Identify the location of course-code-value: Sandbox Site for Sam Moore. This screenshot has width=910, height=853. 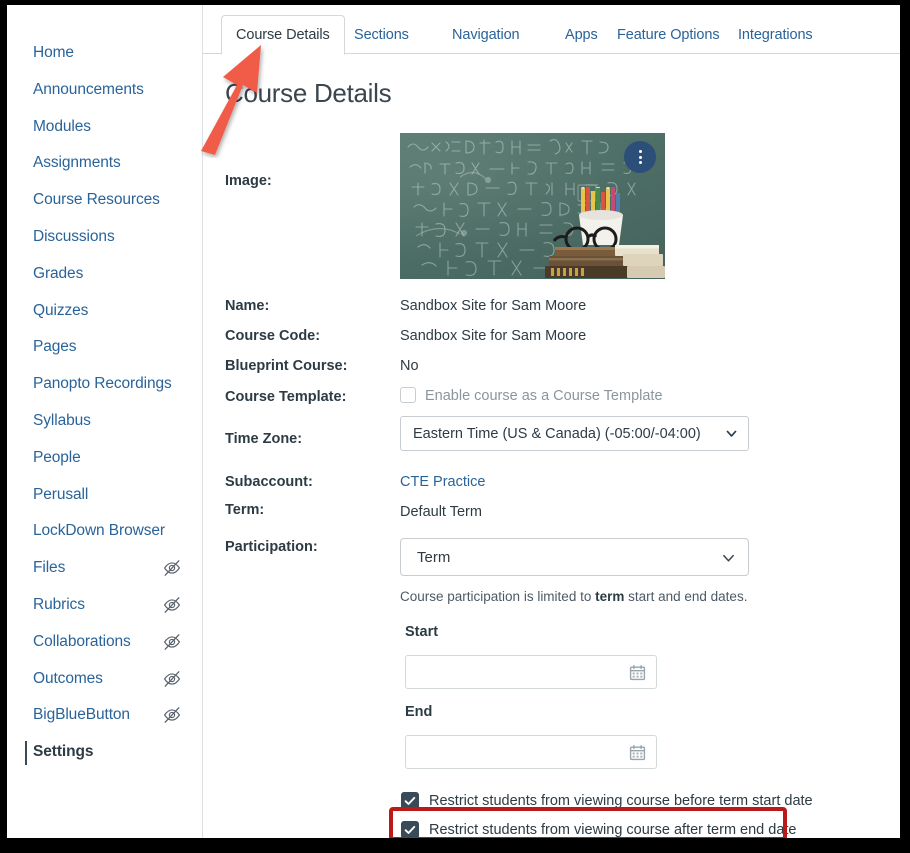
(493, 336).